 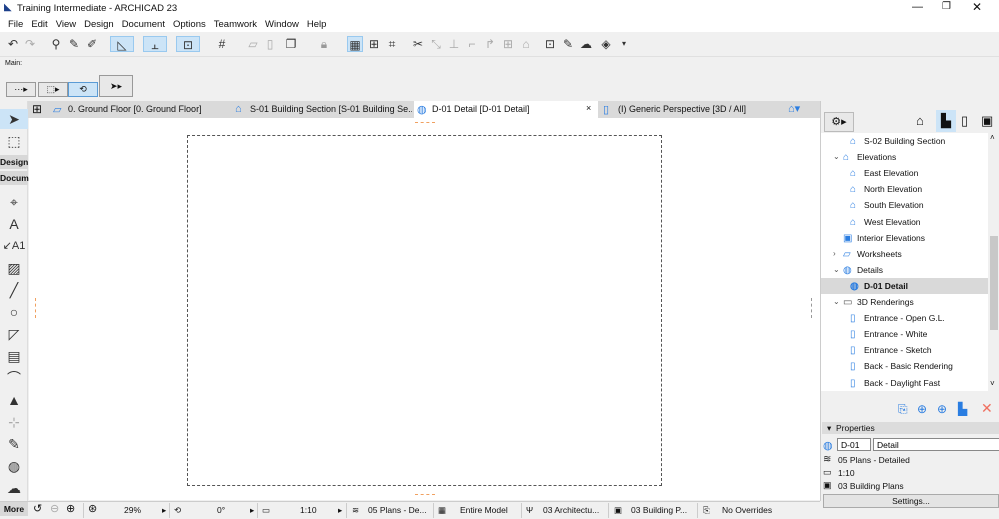 I want to click on grid-snap-icon: ⊡, so click(x=188, y=44).